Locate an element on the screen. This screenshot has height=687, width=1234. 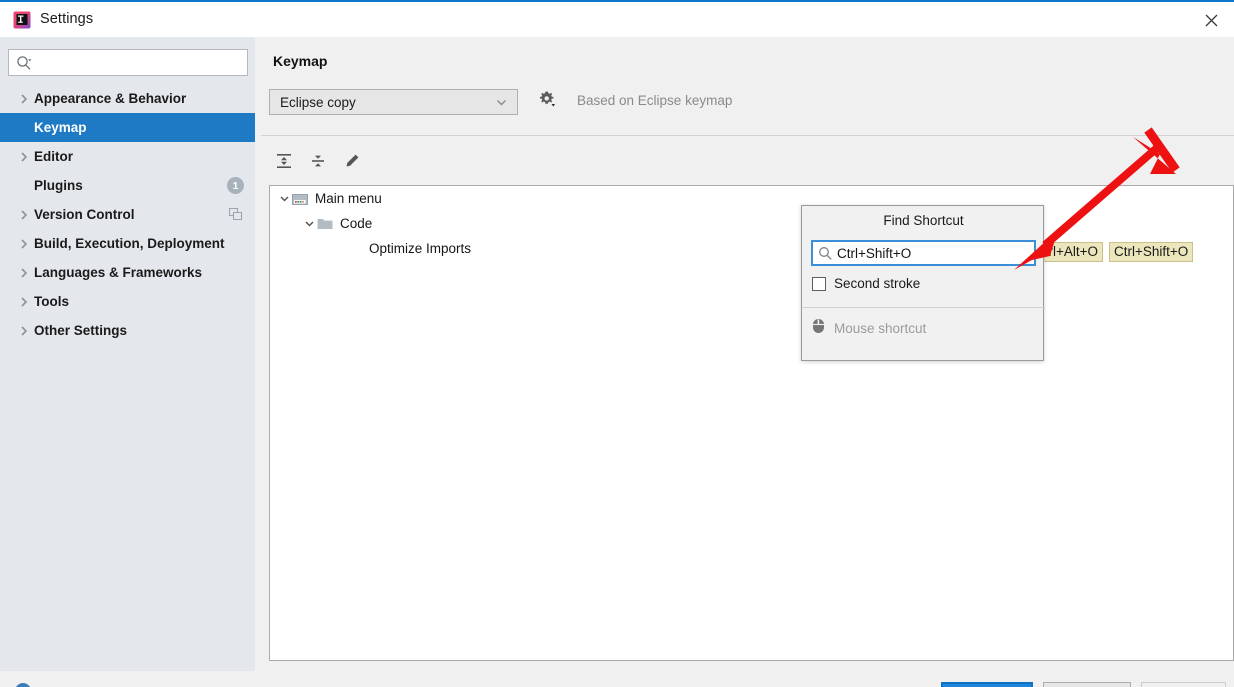
sidebar-item-label: Keymap is located at coordinates (60, 127).